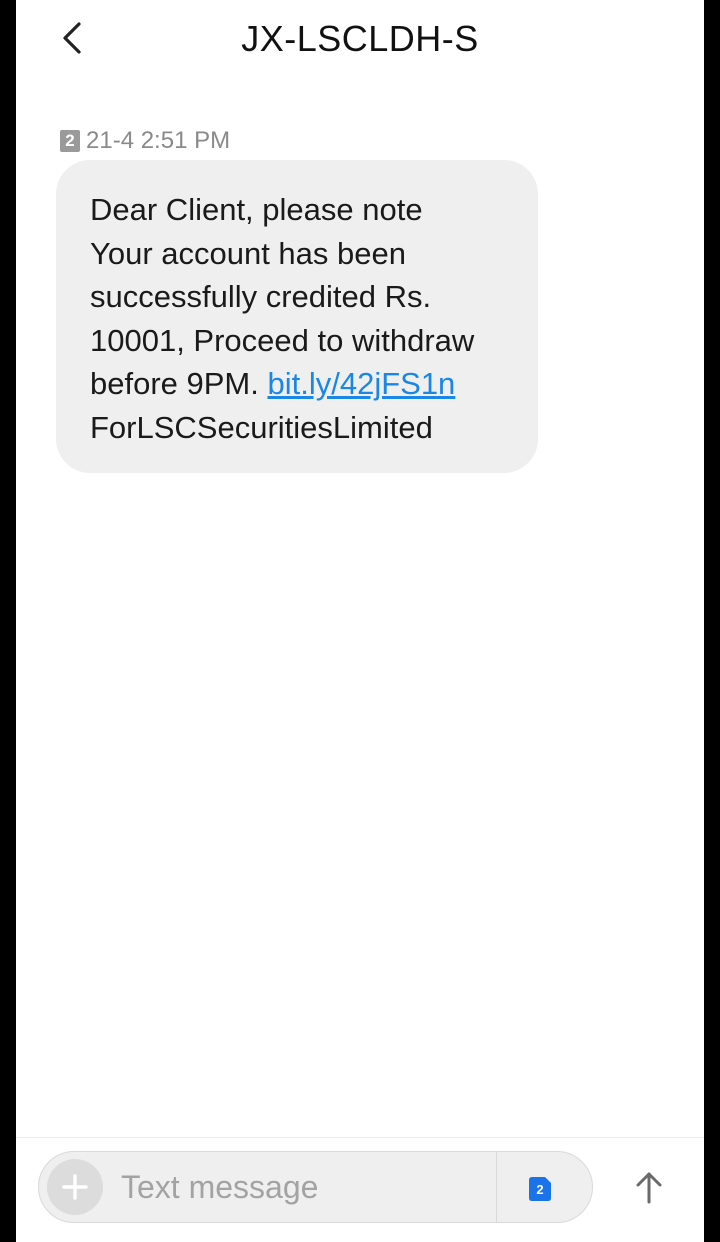 The height and width of the screenshot is (1242, 720). What do you see at coordinates (361, 383) in the screenshot?
I see `message-link: bit.ly/42jFS1n` at bounding box center [361, 383].